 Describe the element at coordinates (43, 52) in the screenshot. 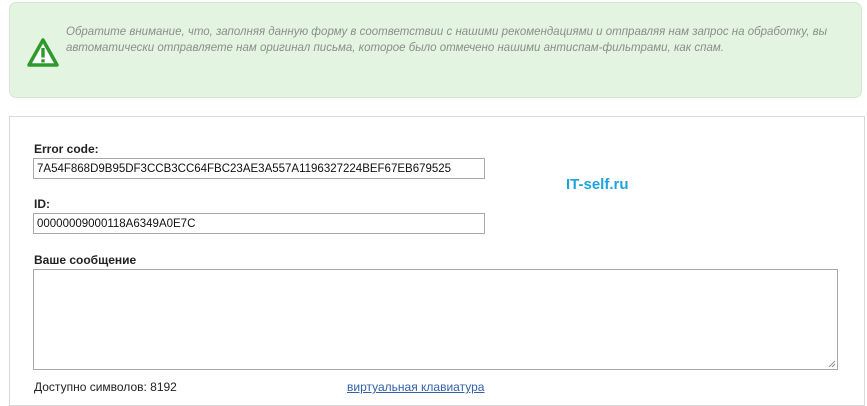

I see `warning-triangle-icon` at that location.